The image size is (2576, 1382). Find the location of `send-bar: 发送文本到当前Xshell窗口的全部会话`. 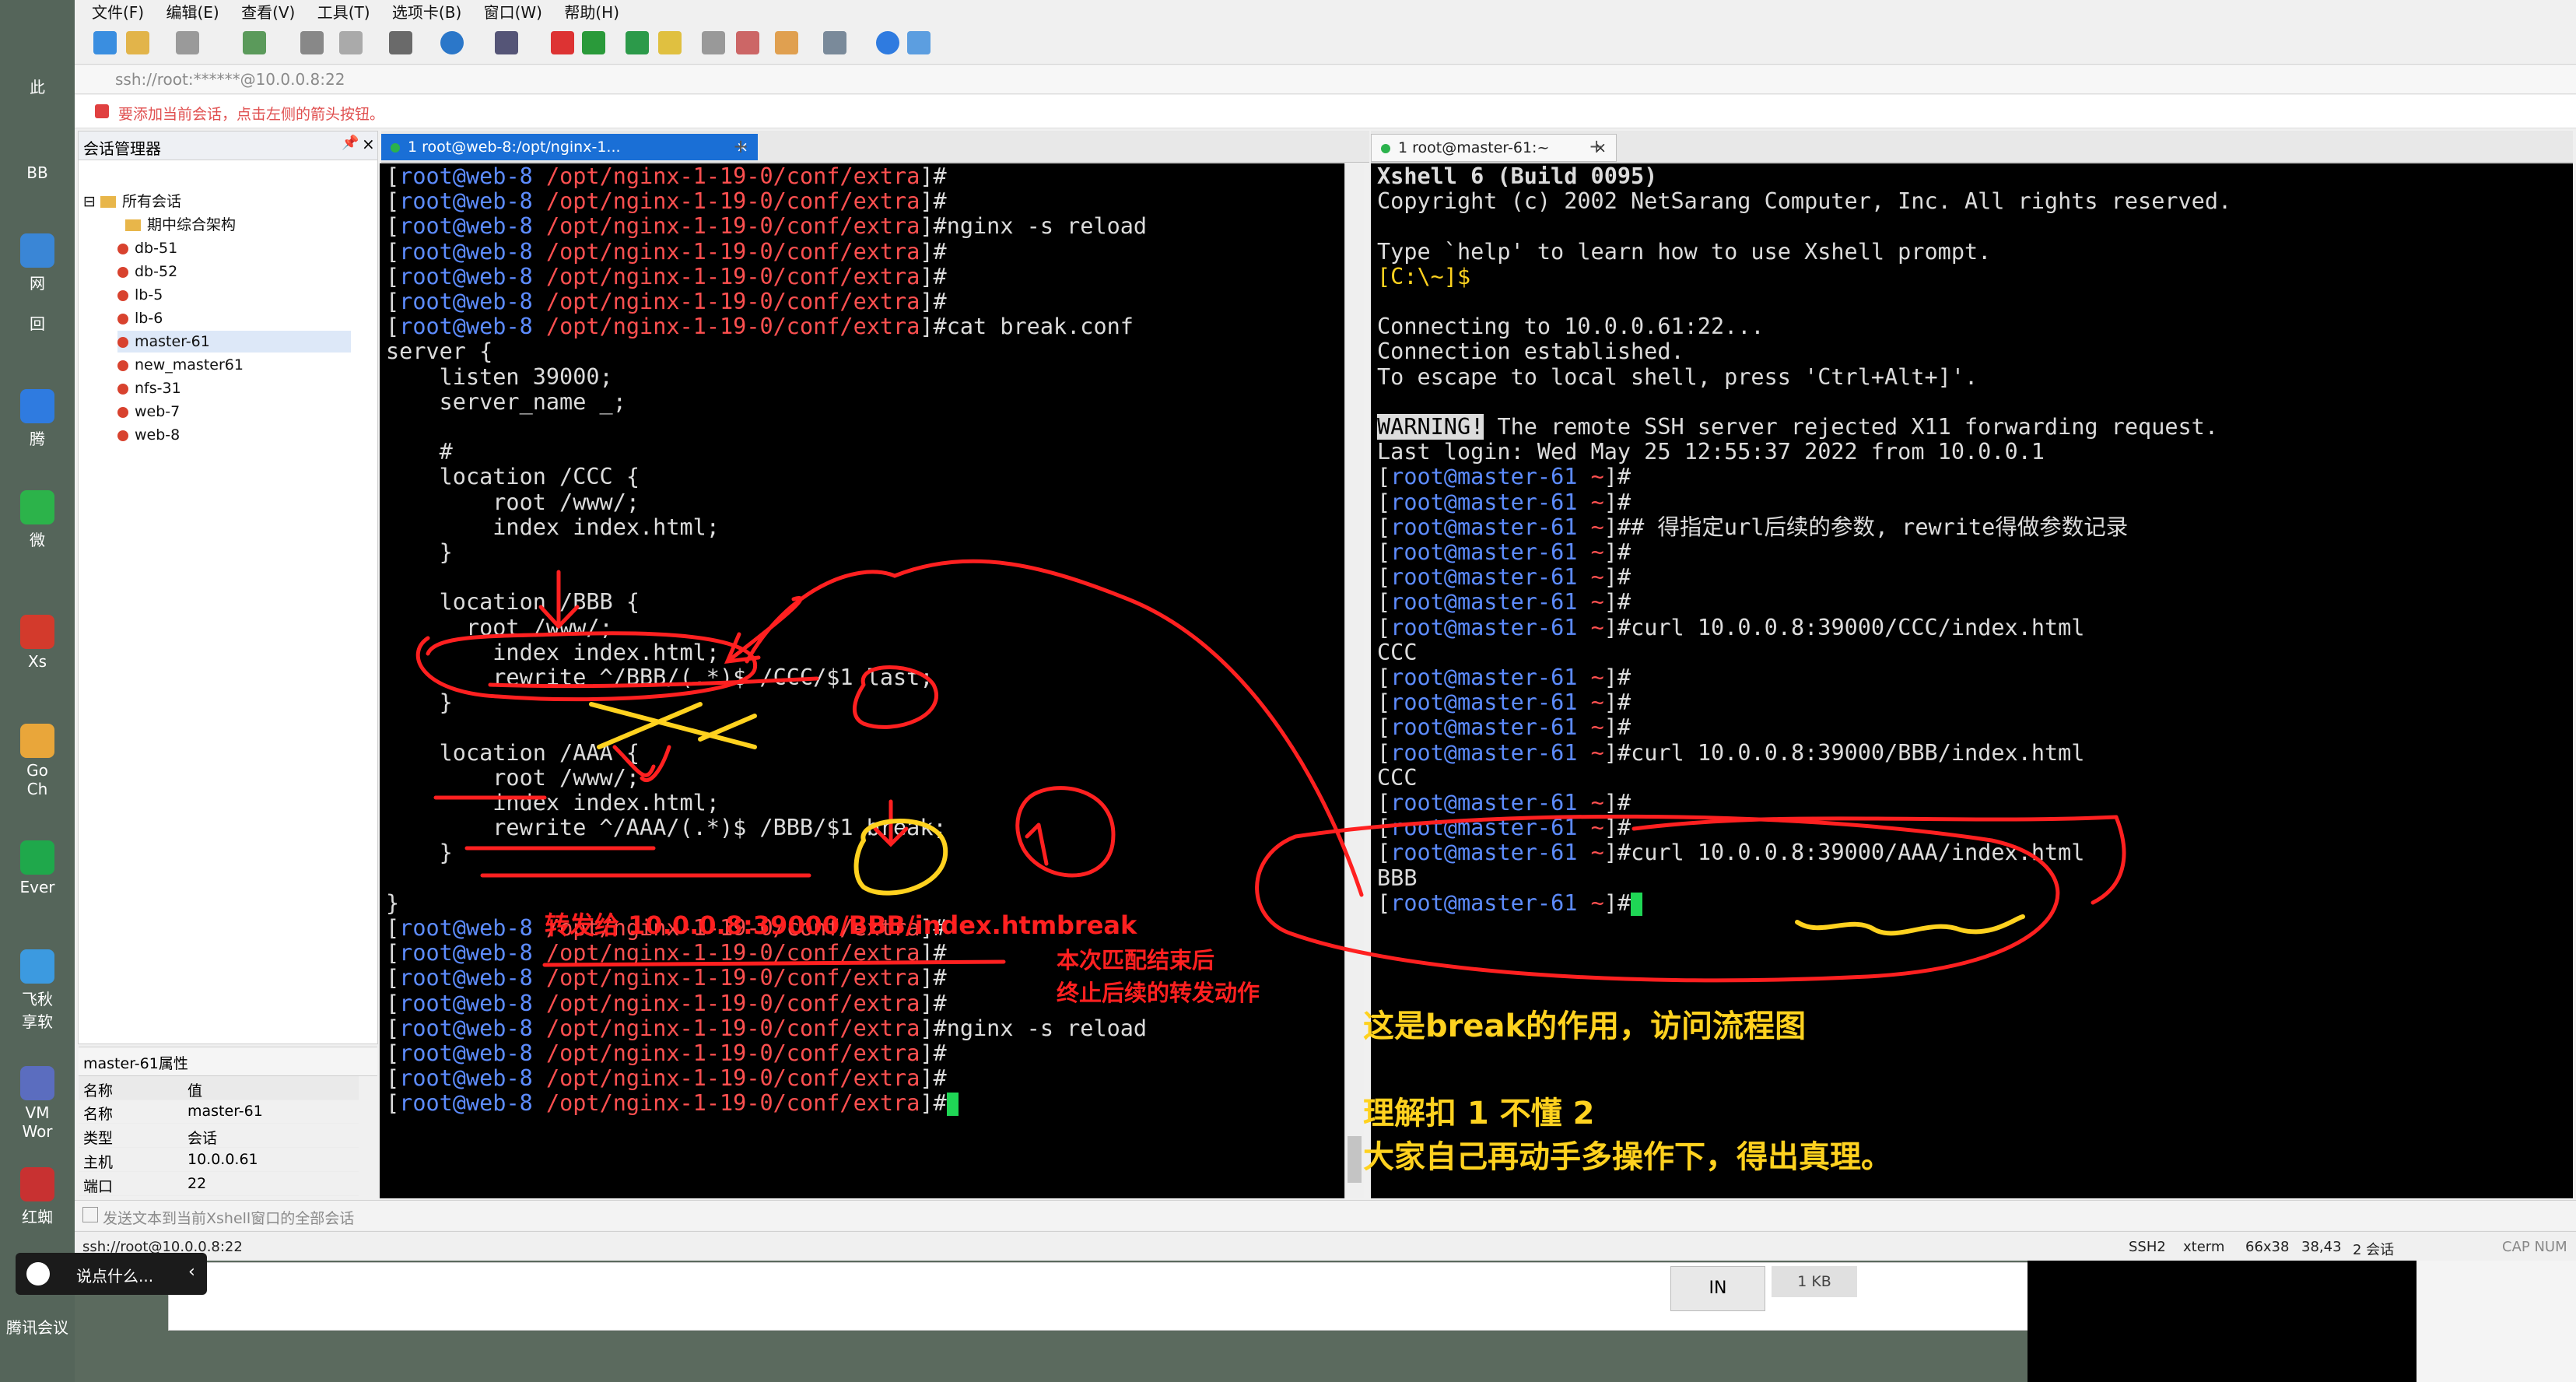

send-bar: 发送文本到当前Xshell窗口的全部会话 is located at coordinates (1325, 1215).